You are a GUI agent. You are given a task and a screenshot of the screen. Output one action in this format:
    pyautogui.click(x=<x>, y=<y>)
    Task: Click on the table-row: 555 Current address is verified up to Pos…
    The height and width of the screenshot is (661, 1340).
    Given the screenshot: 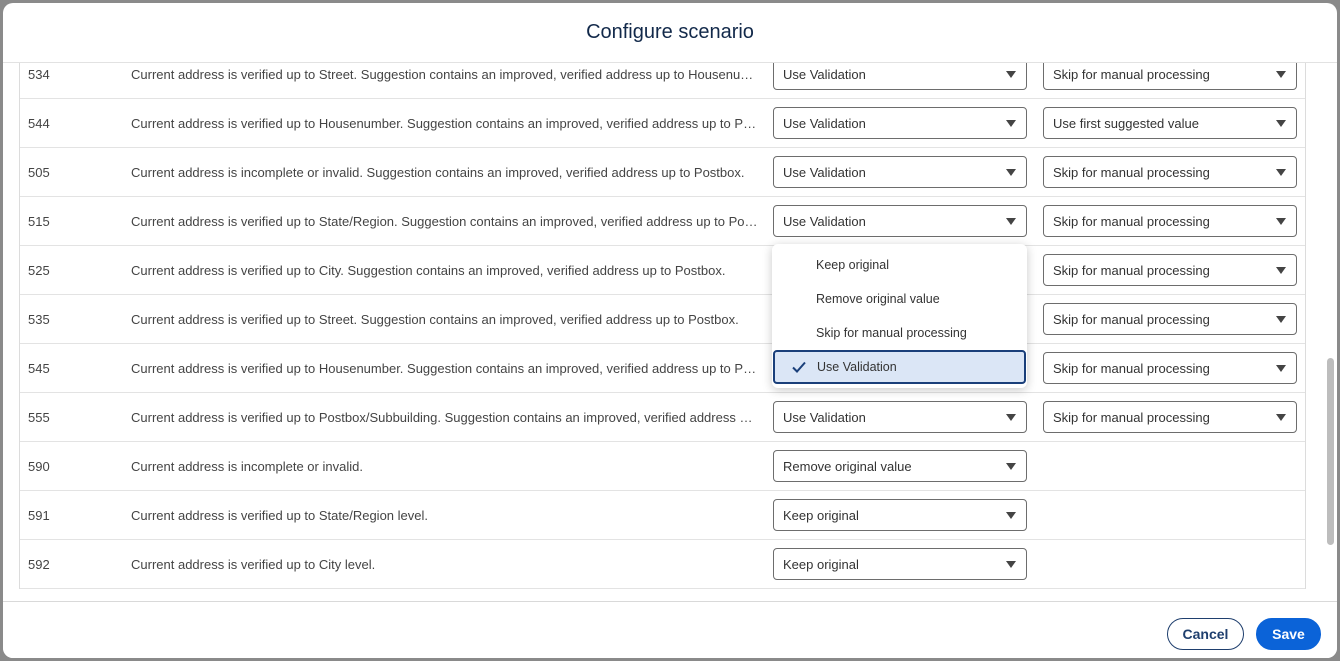 What is the action you would take?
    pyautogui.click(x=662, y=417)
    